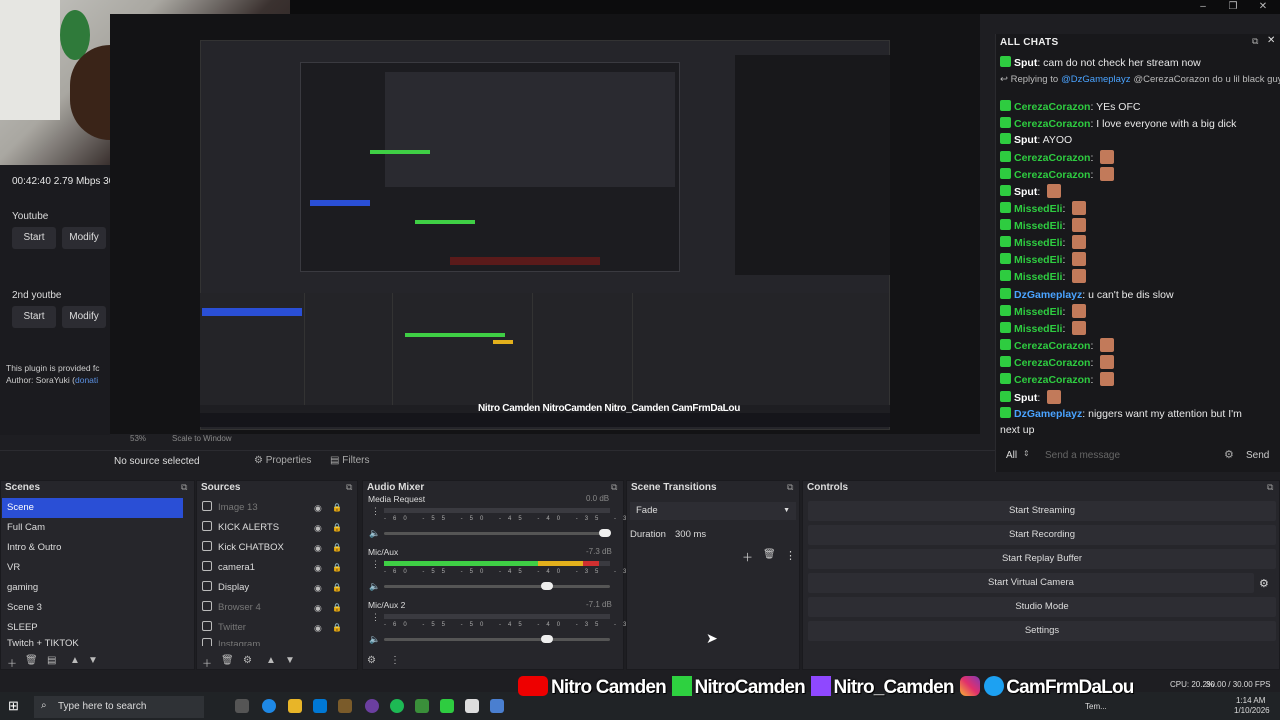  What do you see at coordinates (372, 706) in the screenshot?
I see `obs-icon` at bounding box center [372, 706].